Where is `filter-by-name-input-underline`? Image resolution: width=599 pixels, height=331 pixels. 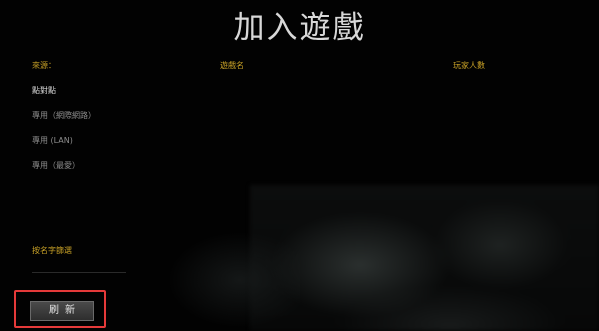 filter-by-name-input-underline is located at coordinates (79, 272).